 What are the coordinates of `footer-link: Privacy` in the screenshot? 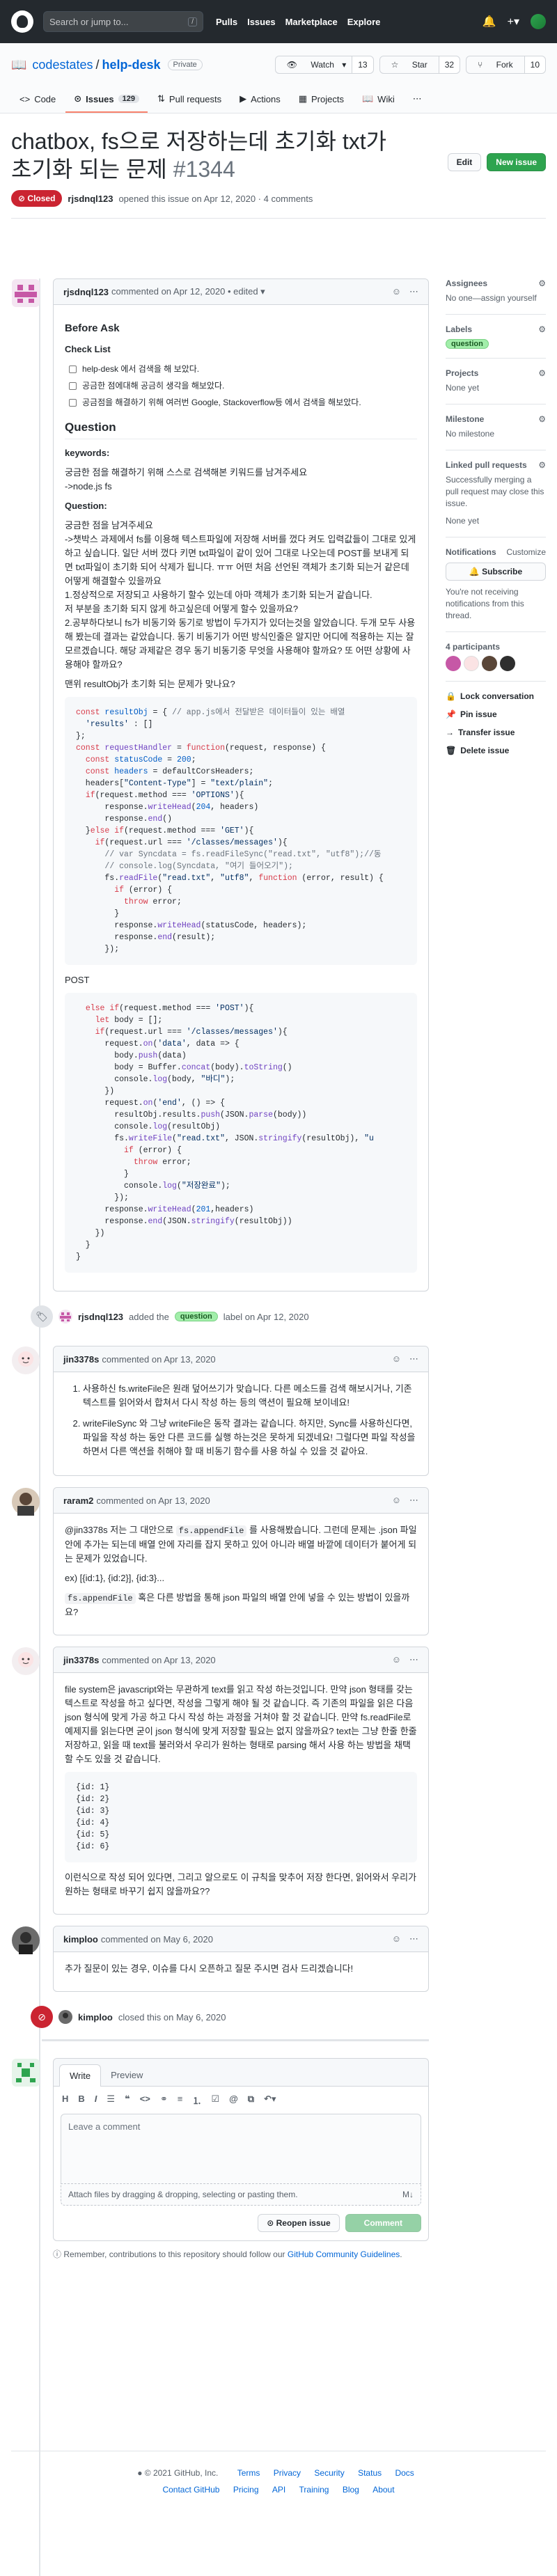 It's located at (288, 2473).